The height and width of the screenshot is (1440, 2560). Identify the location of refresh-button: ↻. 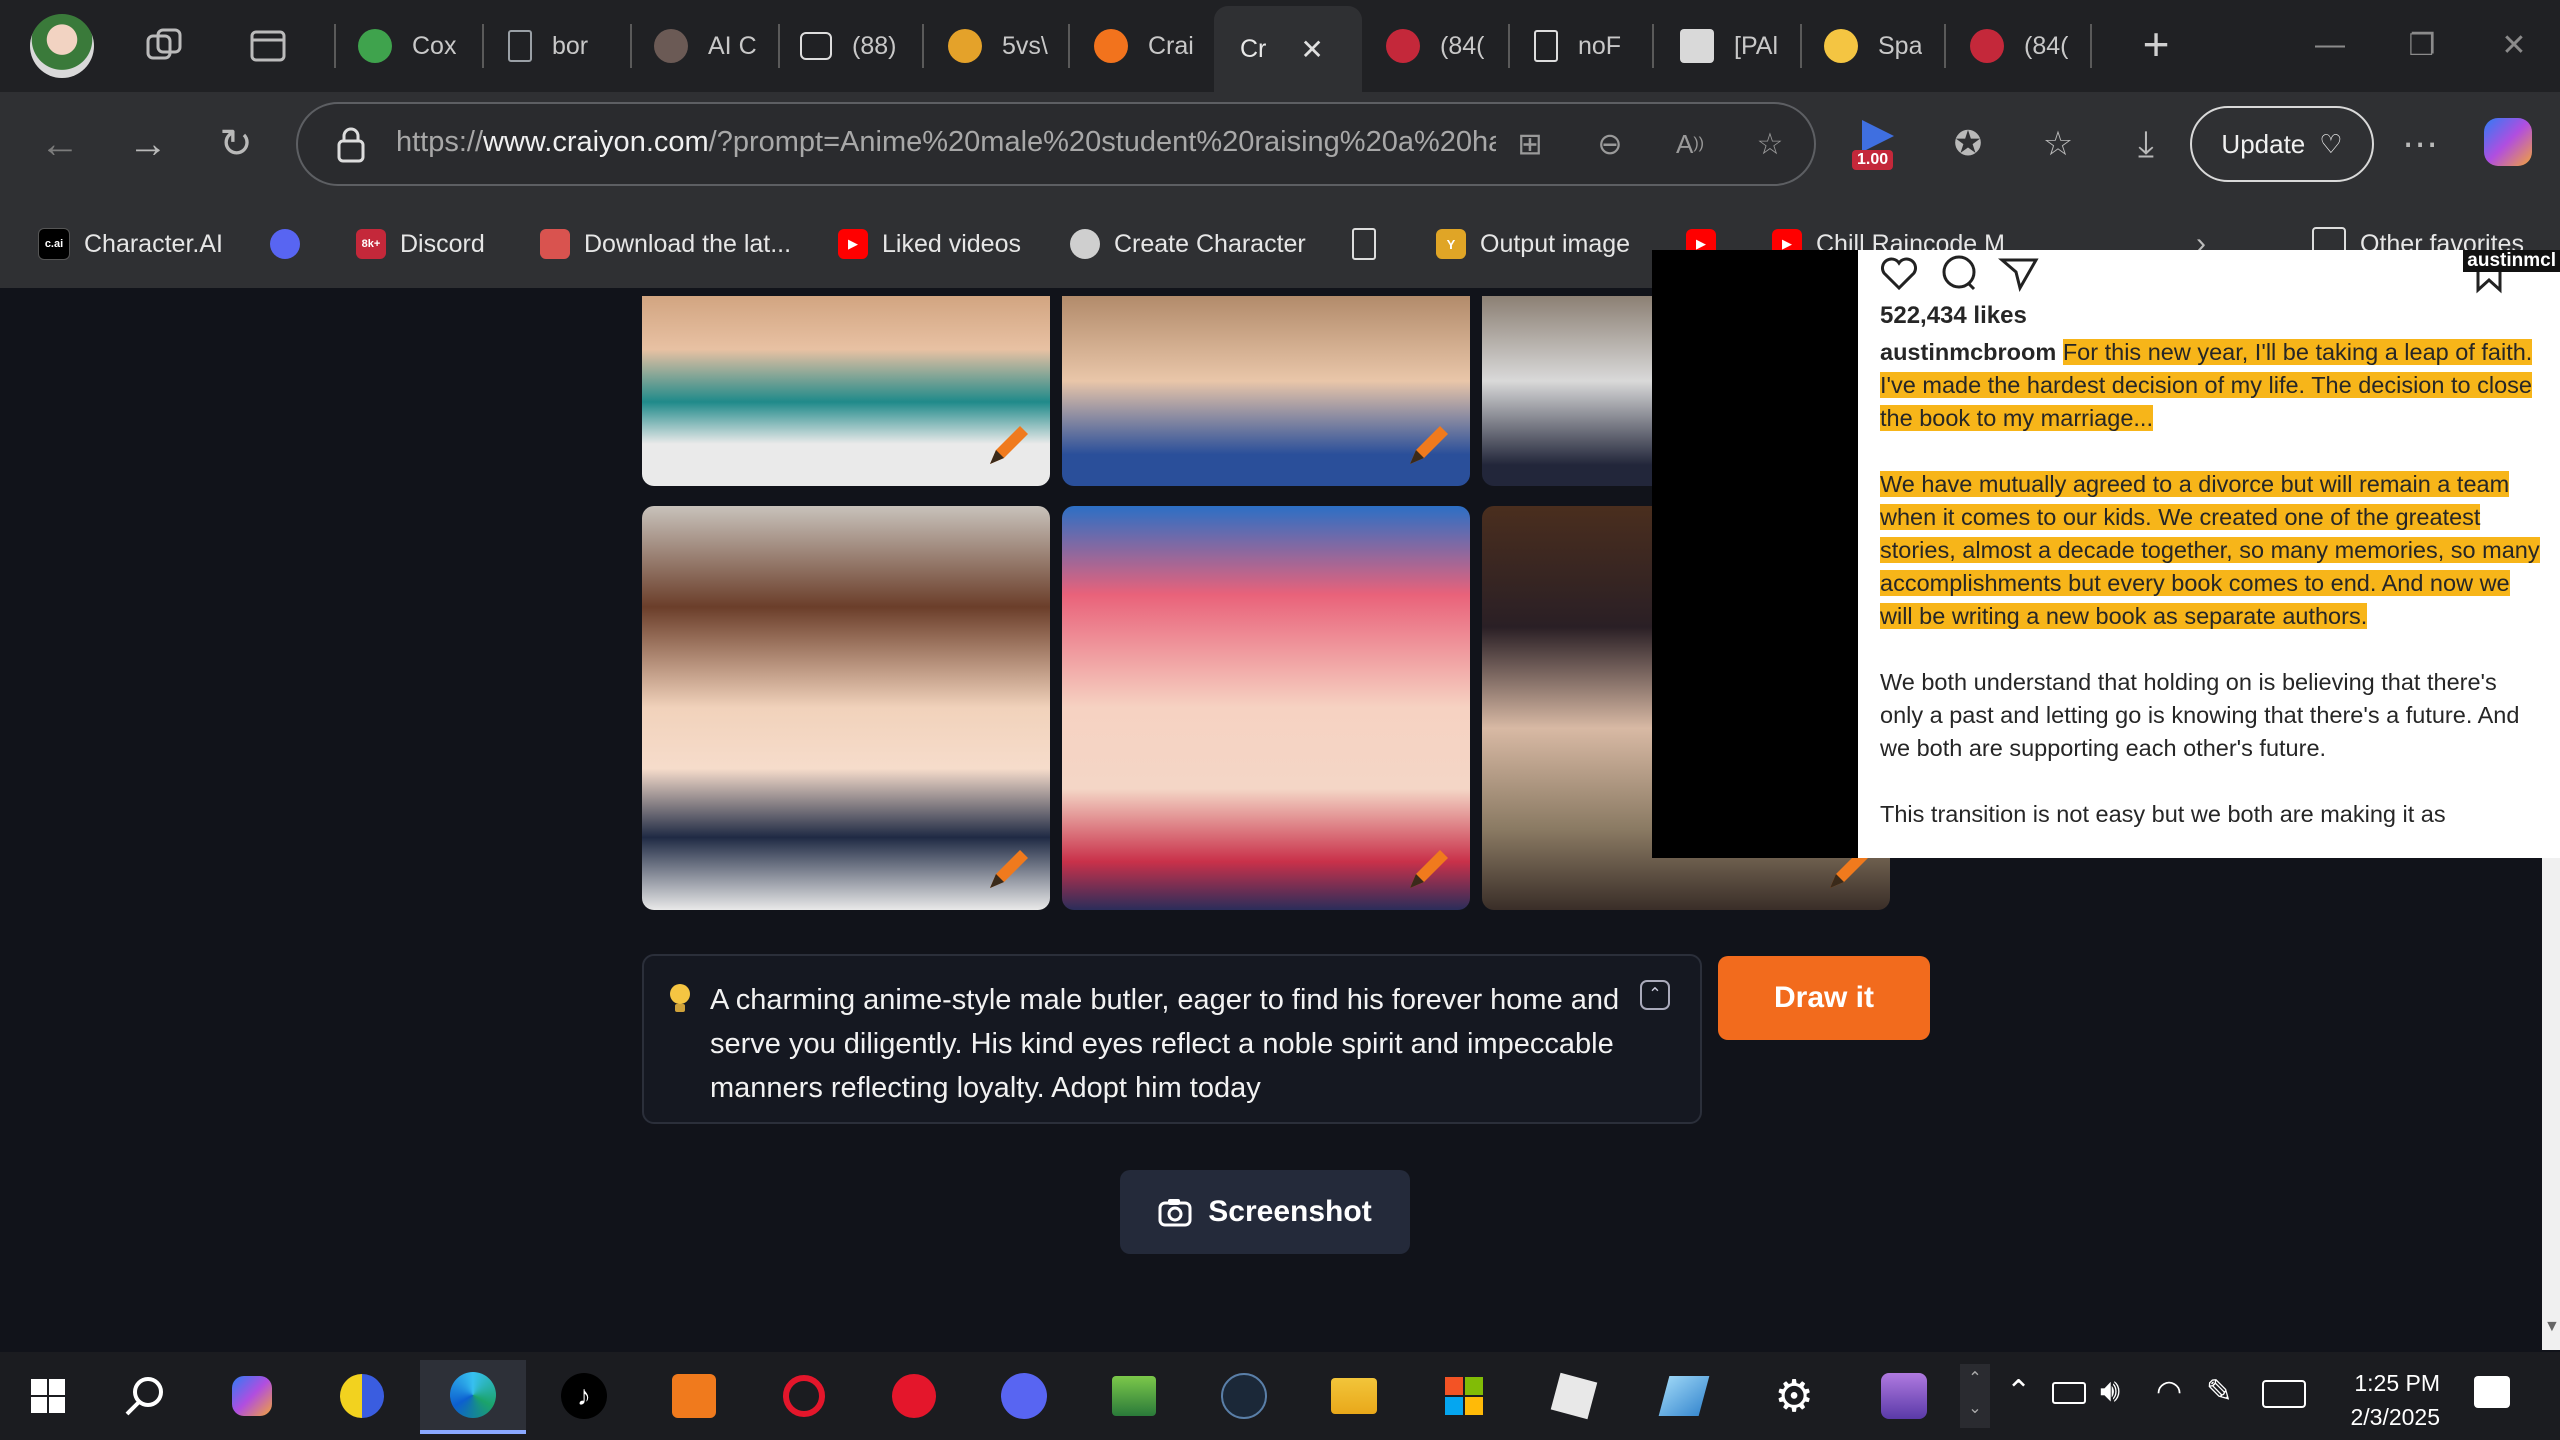
(236, 144).